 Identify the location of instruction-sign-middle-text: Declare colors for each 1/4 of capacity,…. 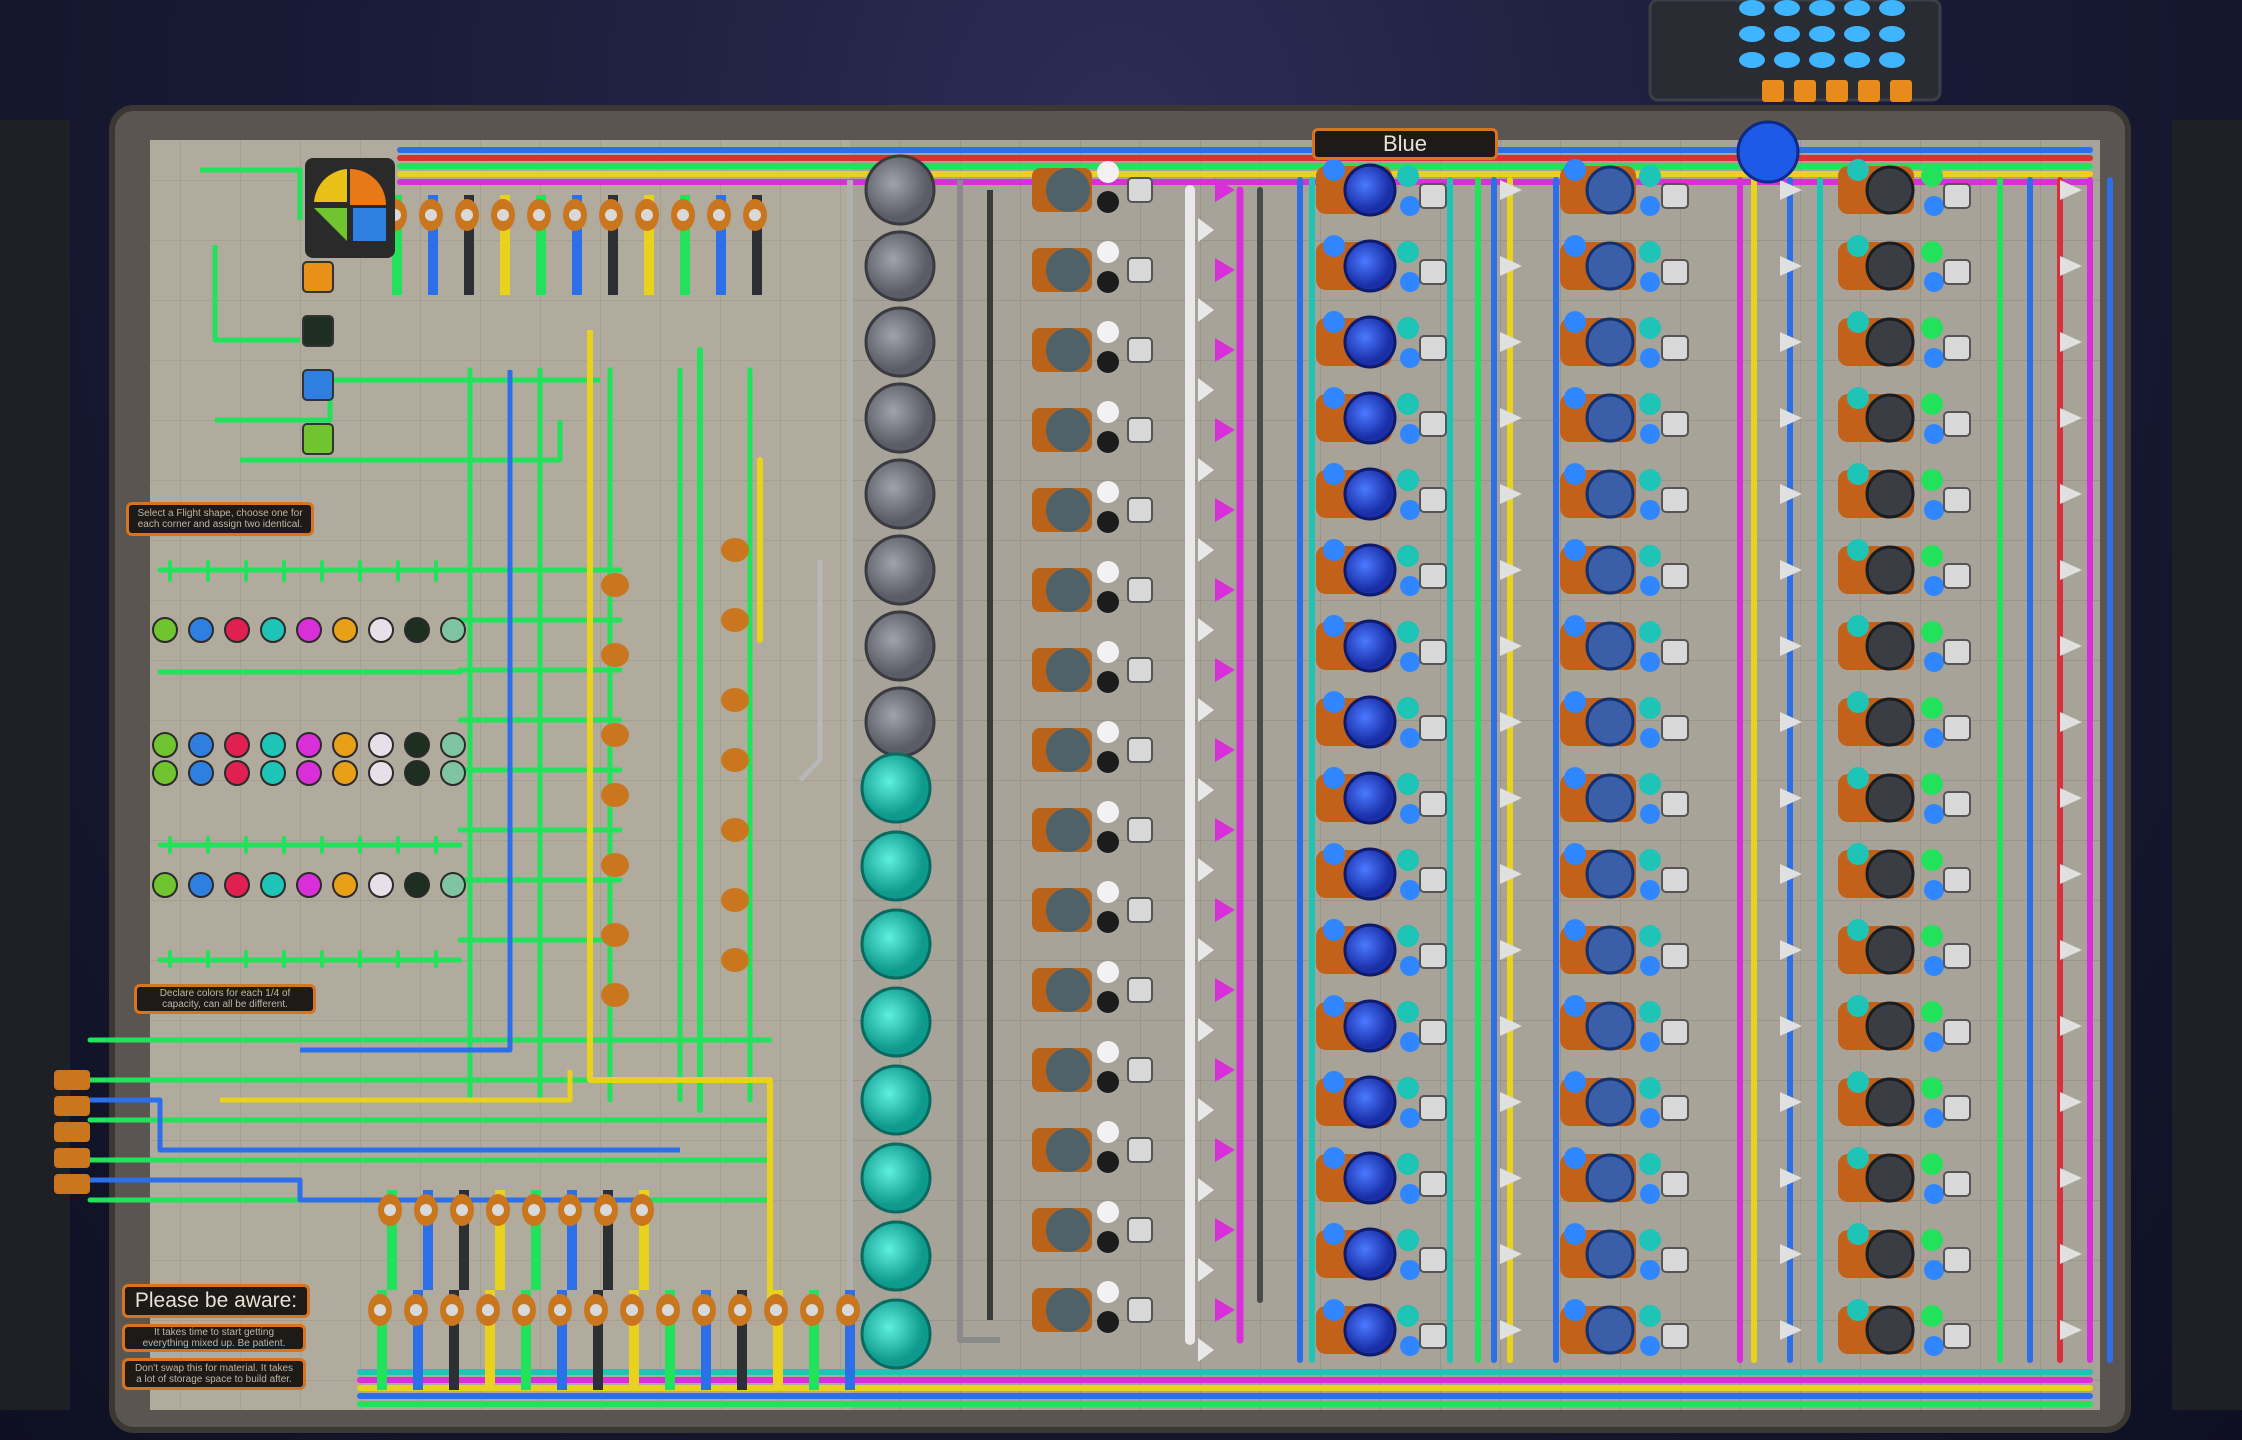
(225, 999).